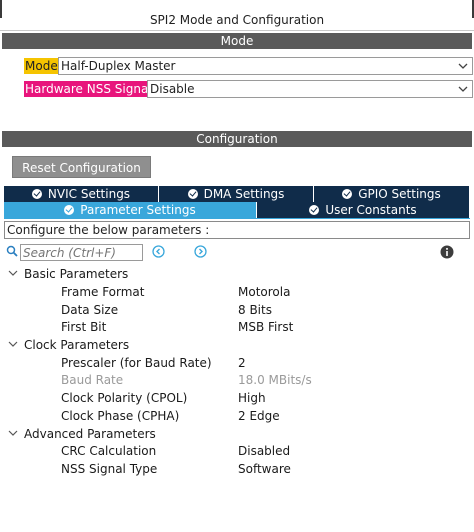  Describe the element at coordinates (92, 380) in the screenshot. I see `param-name: Baud Rate` at that location.